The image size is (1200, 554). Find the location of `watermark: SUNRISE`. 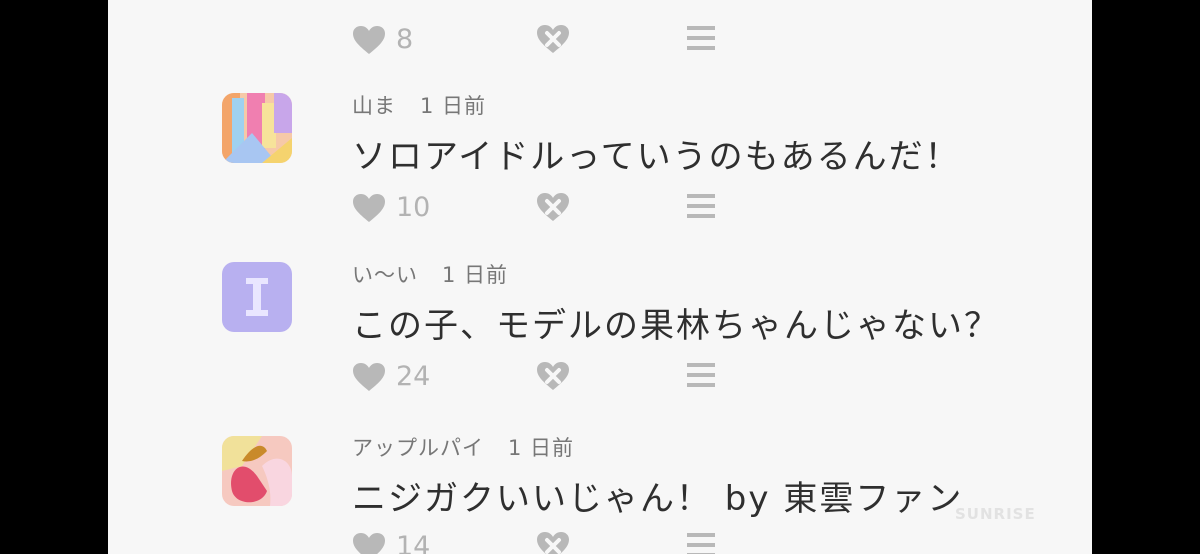

watermark: SUNRISE is located at coordinates (995, 514).